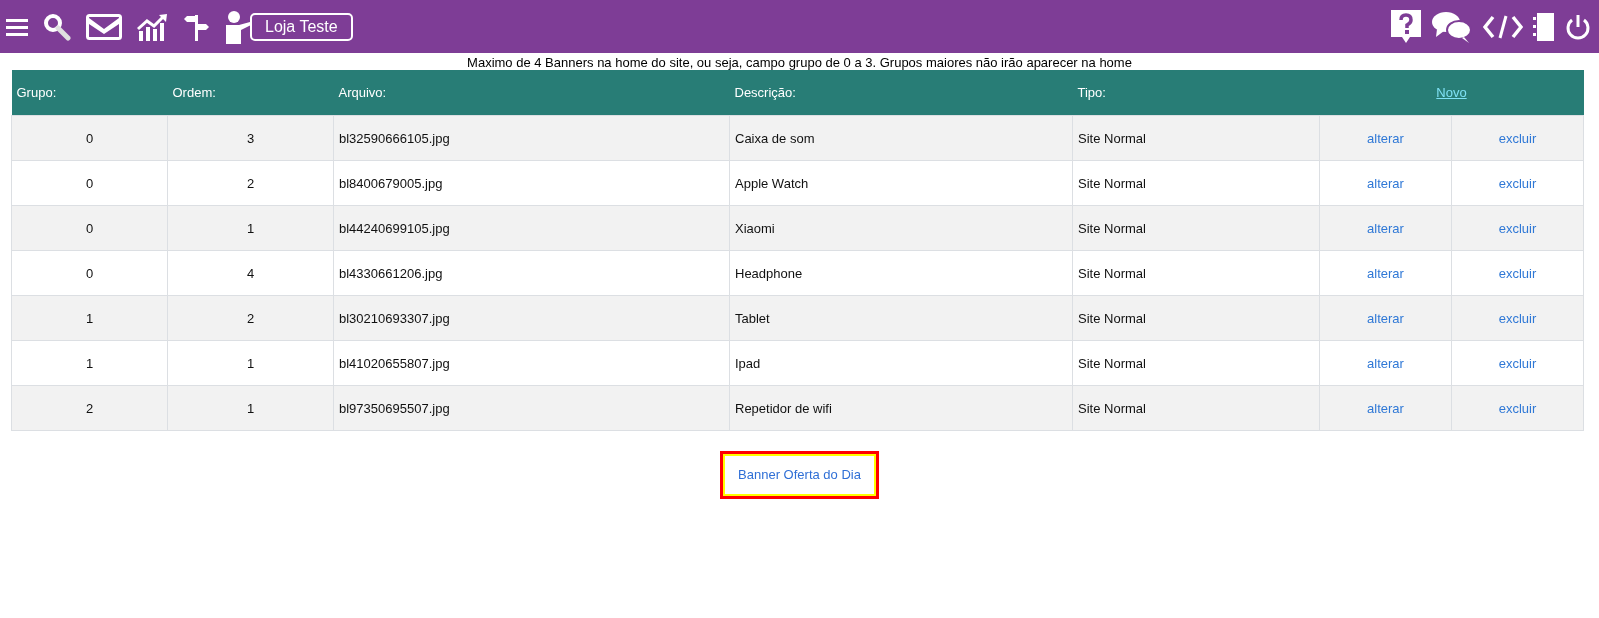 This screenshot has height=618, width=1599. What do you see at coordinates (238, 26) in the screenshot?
I see `presenter-icon` at bounding box center [238, 26].